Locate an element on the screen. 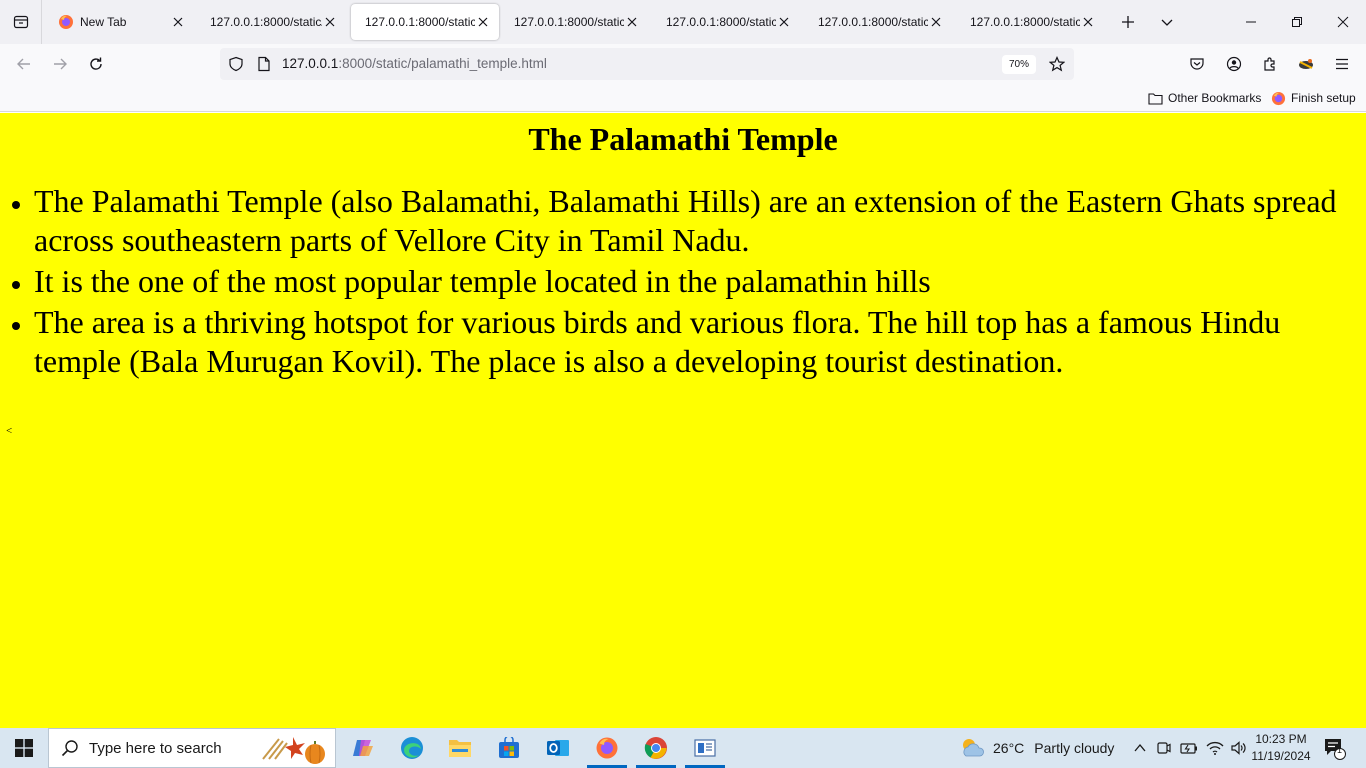 The height and width of the screenshot is (768, 1366). folder-icon is located at coordinates (1155, 98).